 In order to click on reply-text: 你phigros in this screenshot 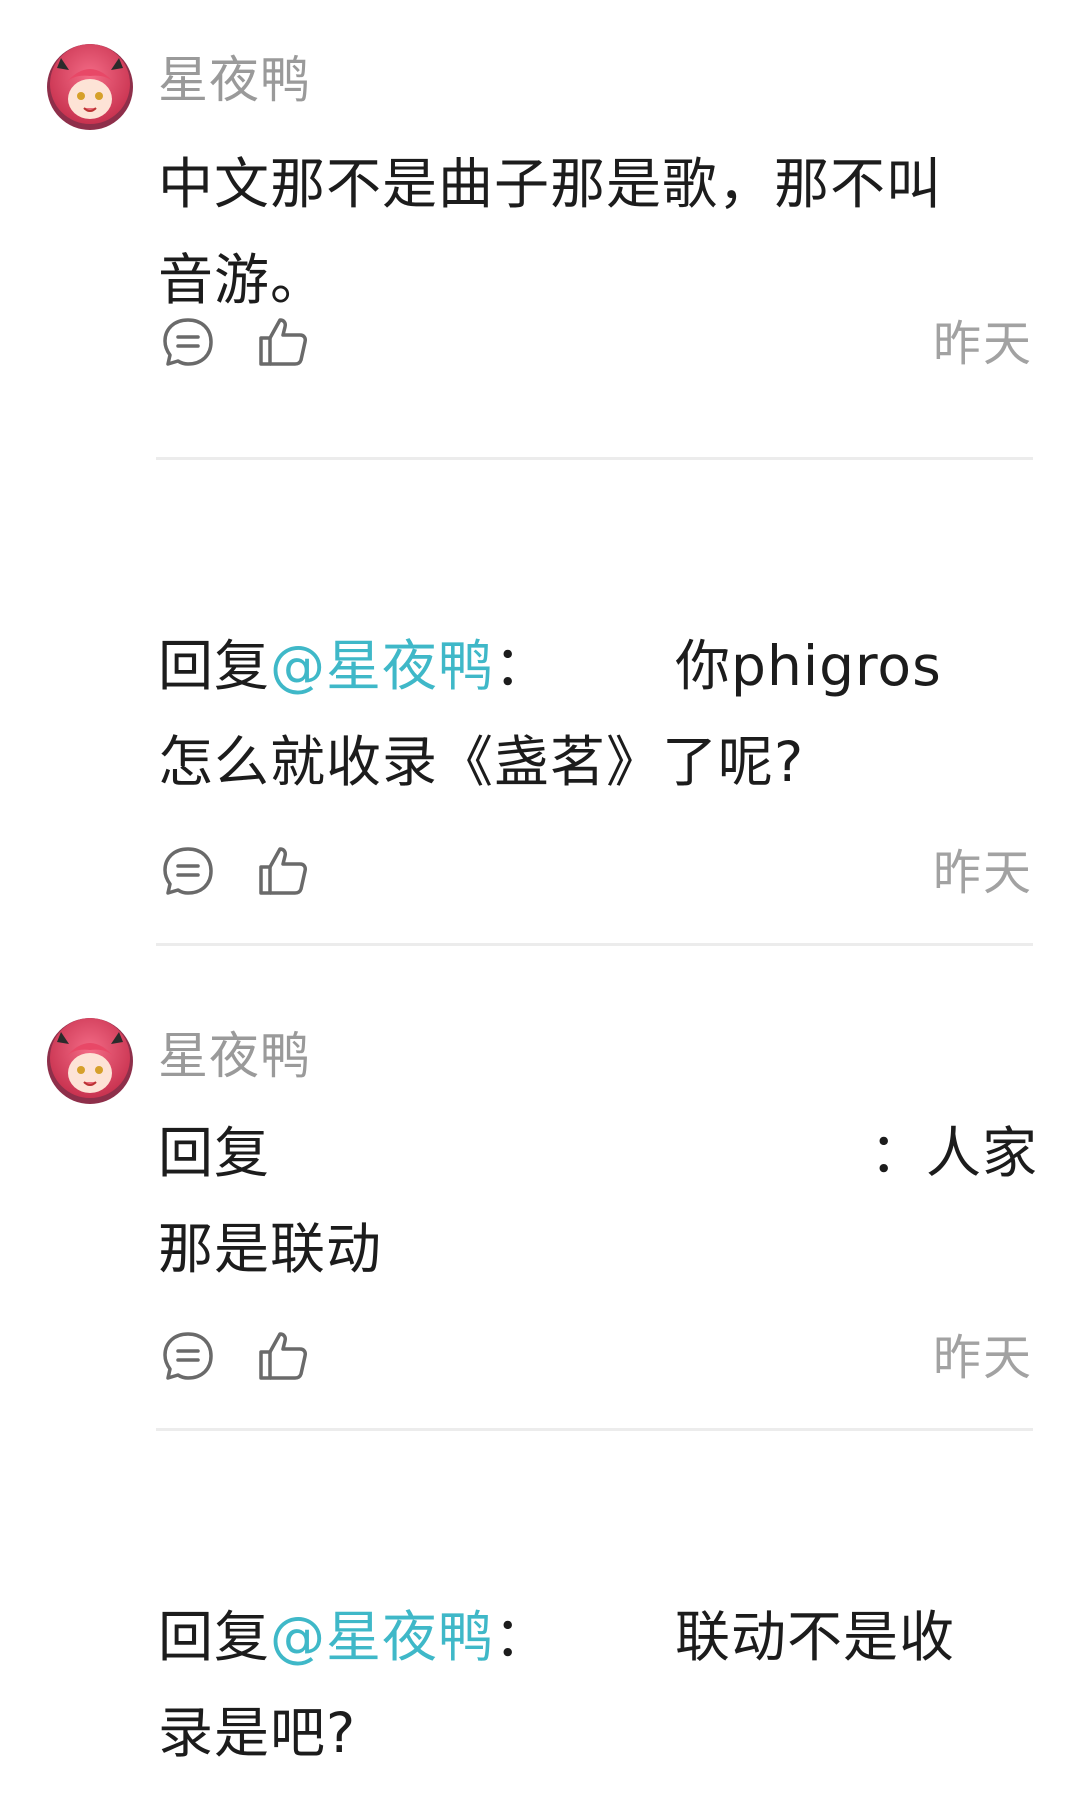, I will do `click(808, 666)`.